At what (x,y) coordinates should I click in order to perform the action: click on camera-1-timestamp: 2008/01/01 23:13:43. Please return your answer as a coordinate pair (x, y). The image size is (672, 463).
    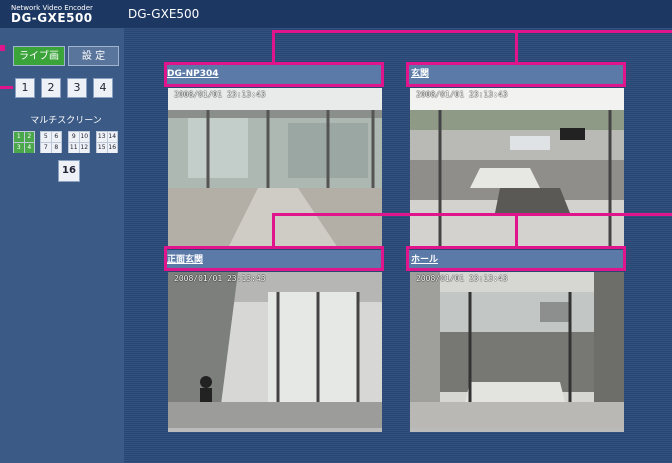
    Looking at the image, I should click on (220, 94).